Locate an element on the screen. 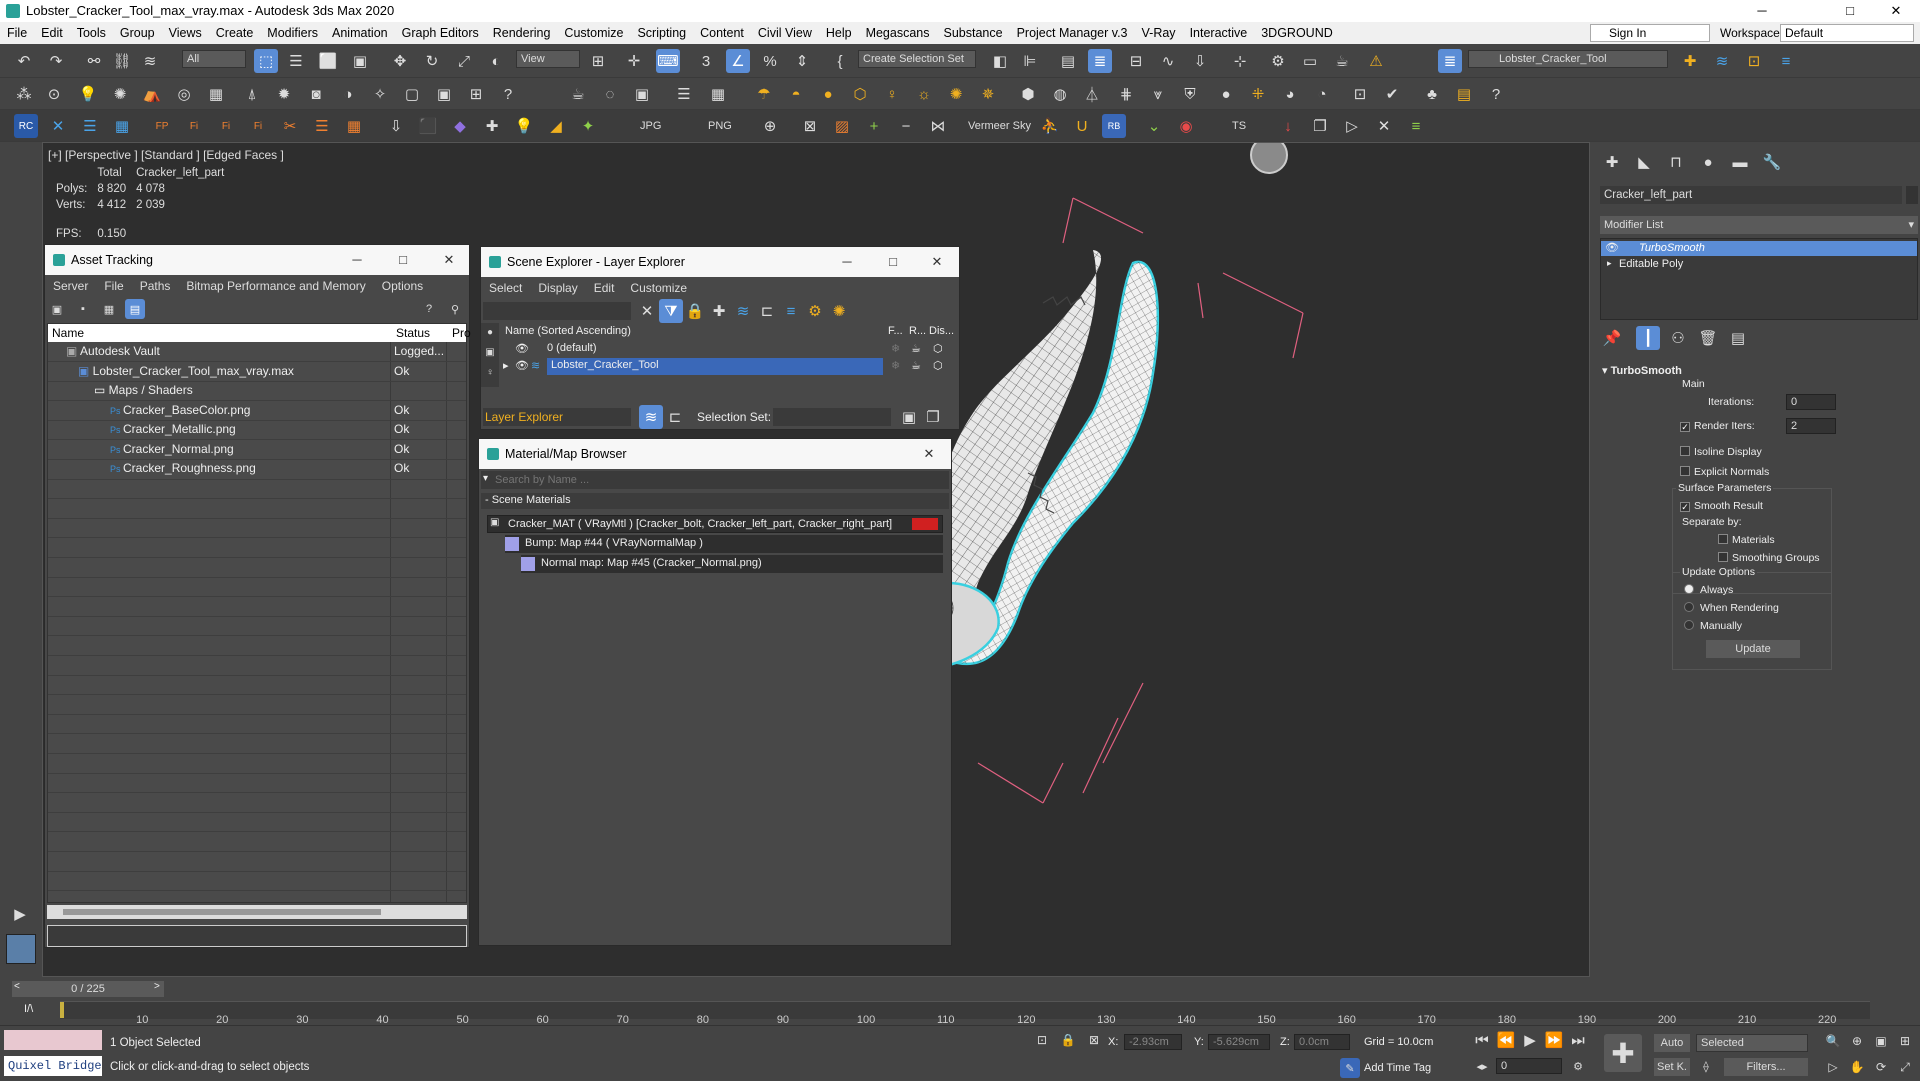 The width and height of the screenshot is (1920, 1081). sun-light-icon: ☼ is located at coordinates (924, 94).